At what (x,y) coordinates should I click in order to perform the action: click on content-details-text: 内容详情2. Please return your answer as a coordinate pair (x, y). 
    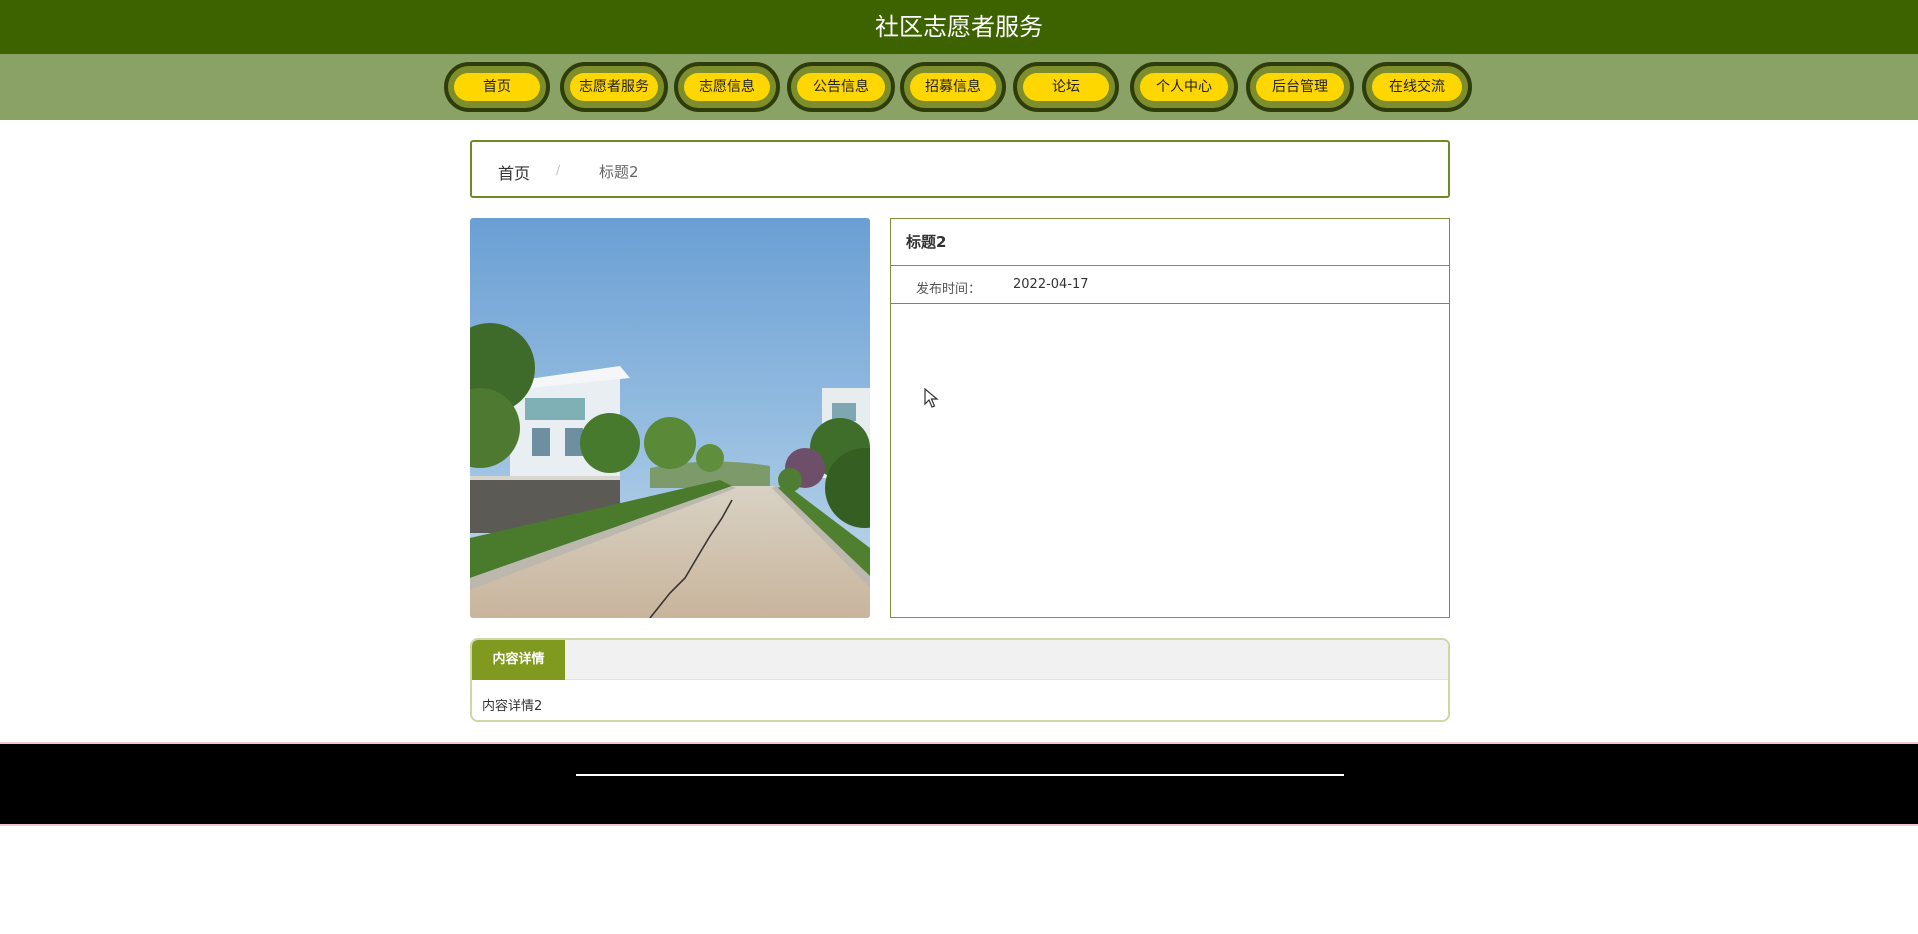
    Looking at the image, I should click on (512, 706).